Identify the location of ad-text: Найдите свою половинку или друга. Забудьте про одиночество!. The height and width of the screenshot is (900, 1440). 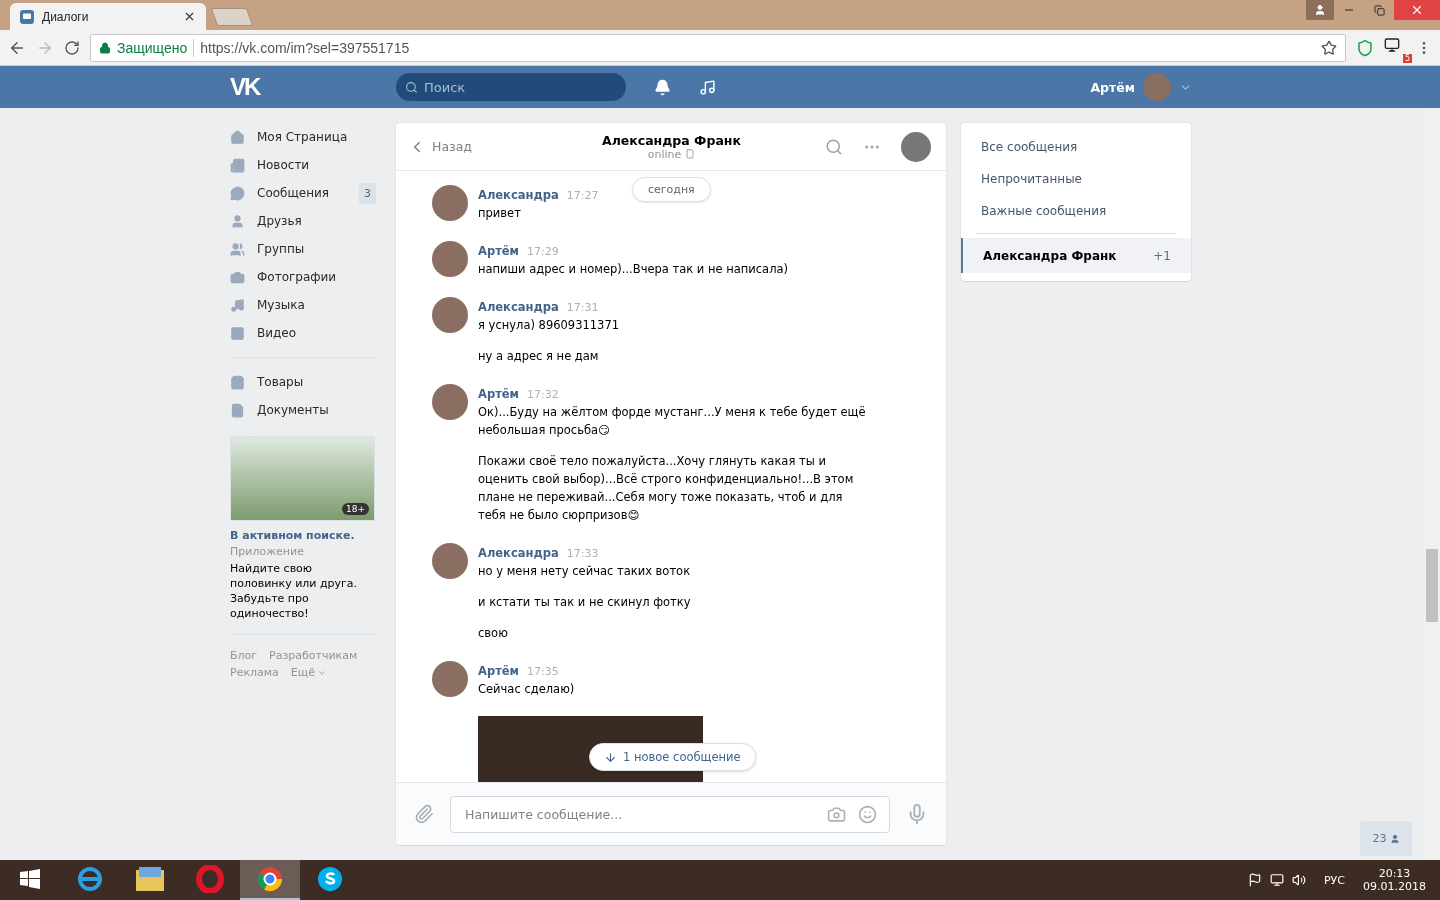
(294, 591).